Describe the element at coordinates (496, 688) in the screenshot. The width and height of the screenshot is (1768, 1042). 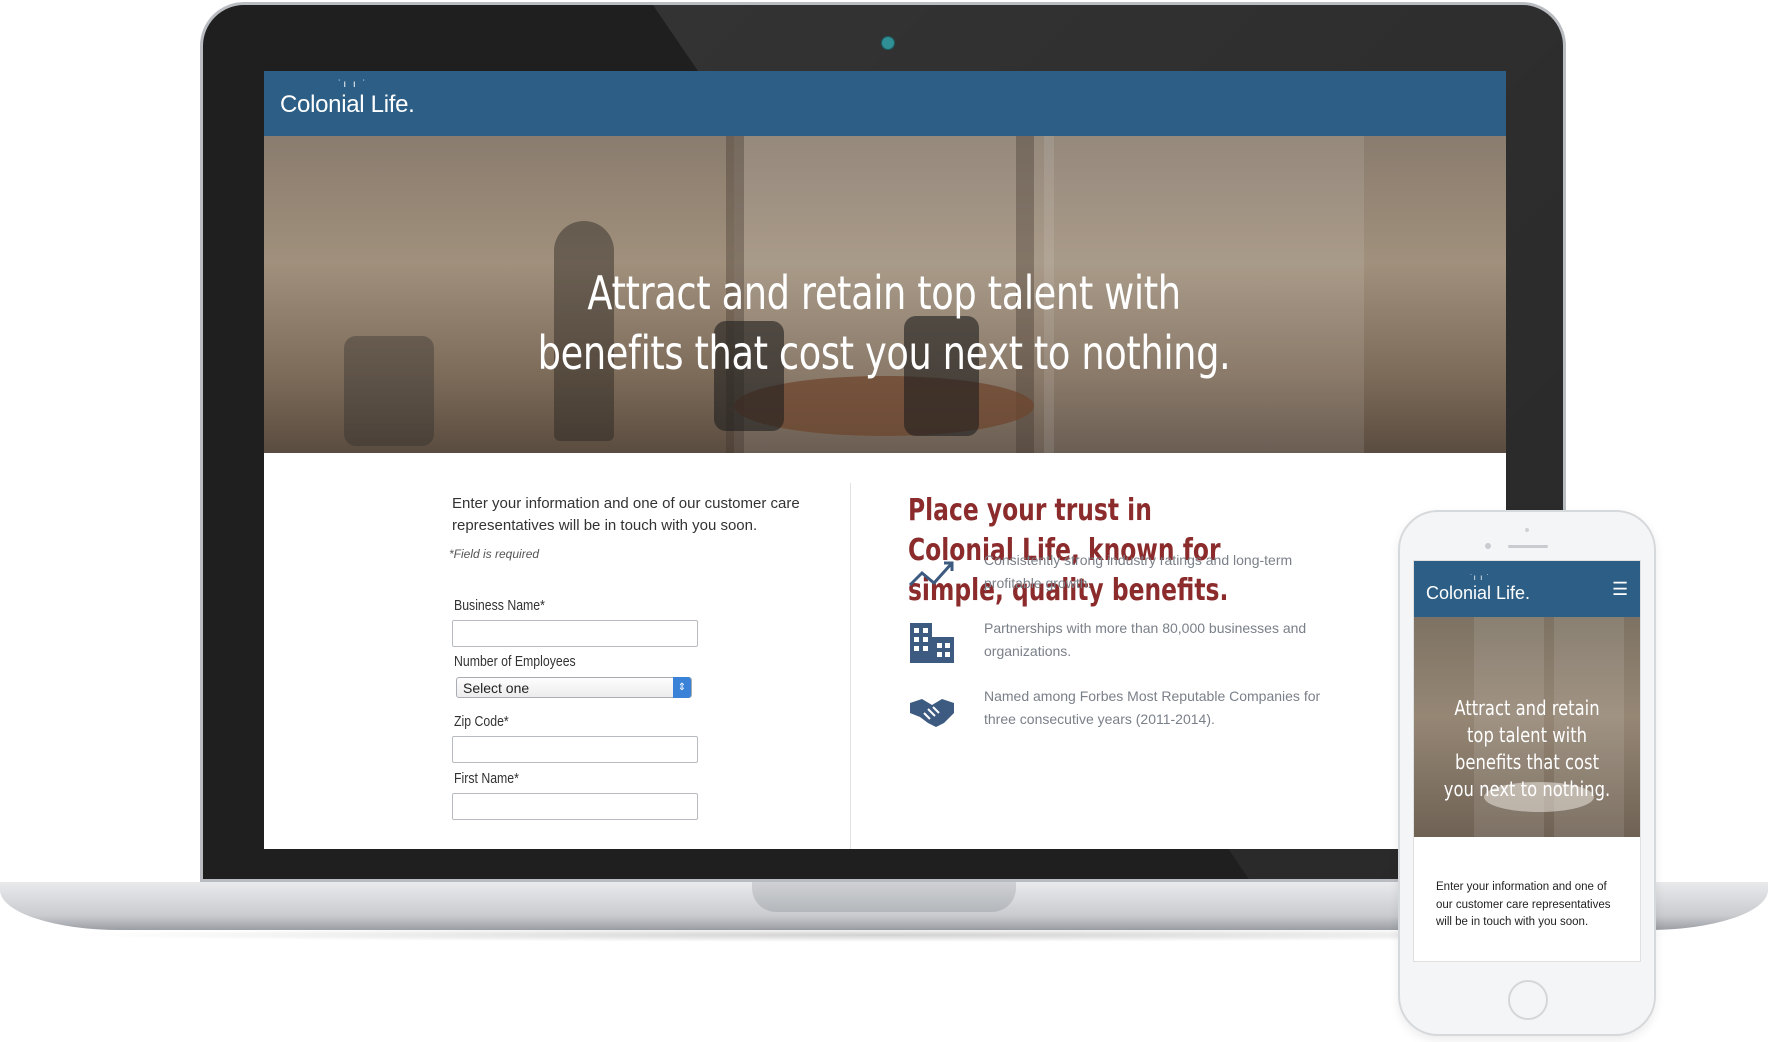
I see `employees-select-value: Select one` at that location.